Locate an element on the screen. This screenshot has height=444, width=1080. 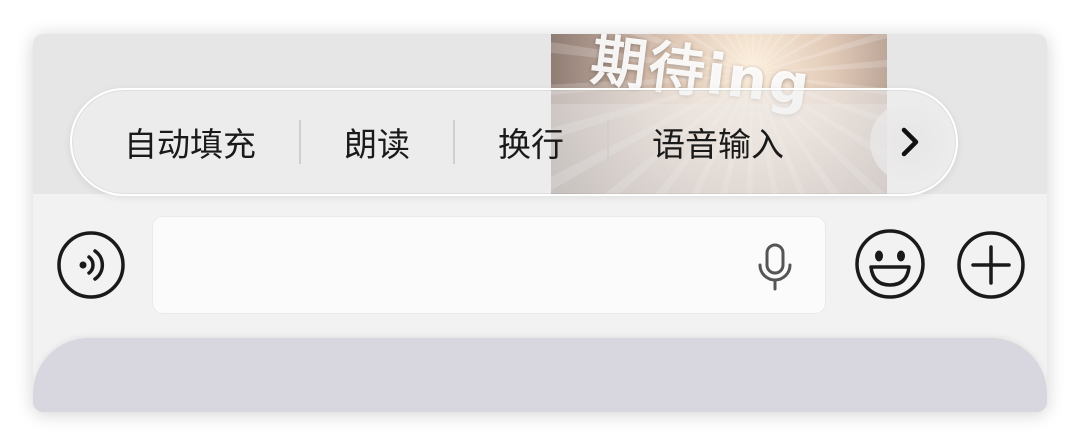
chevron-right-icon is located at coordinates (910, 142).